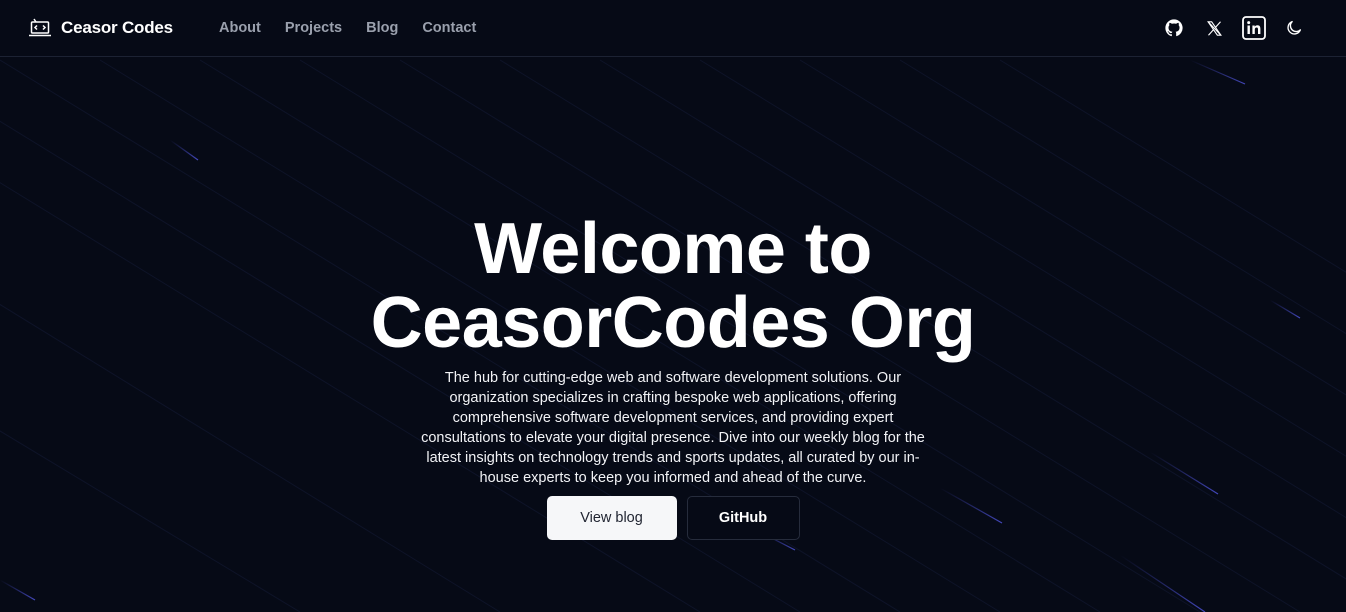 The image size is (1346, 612). I want to click on top-navbar: Ceasor Codes About Projects Blog Contact, so click(673, 28).